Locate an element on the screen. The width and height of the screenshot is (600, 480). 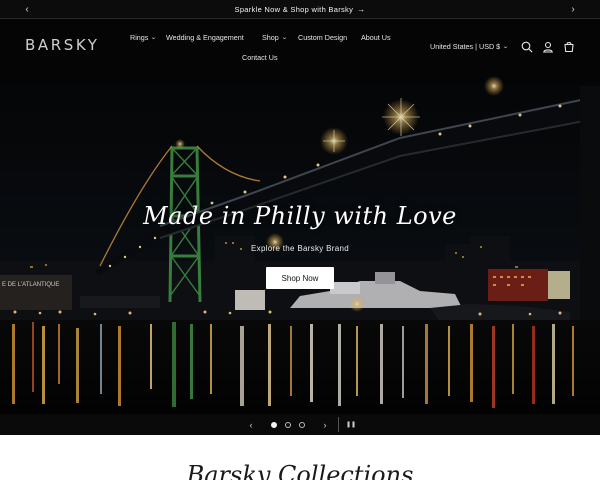
slideshow-pause-button: ❚❚ is located at coordinates (351, 424).